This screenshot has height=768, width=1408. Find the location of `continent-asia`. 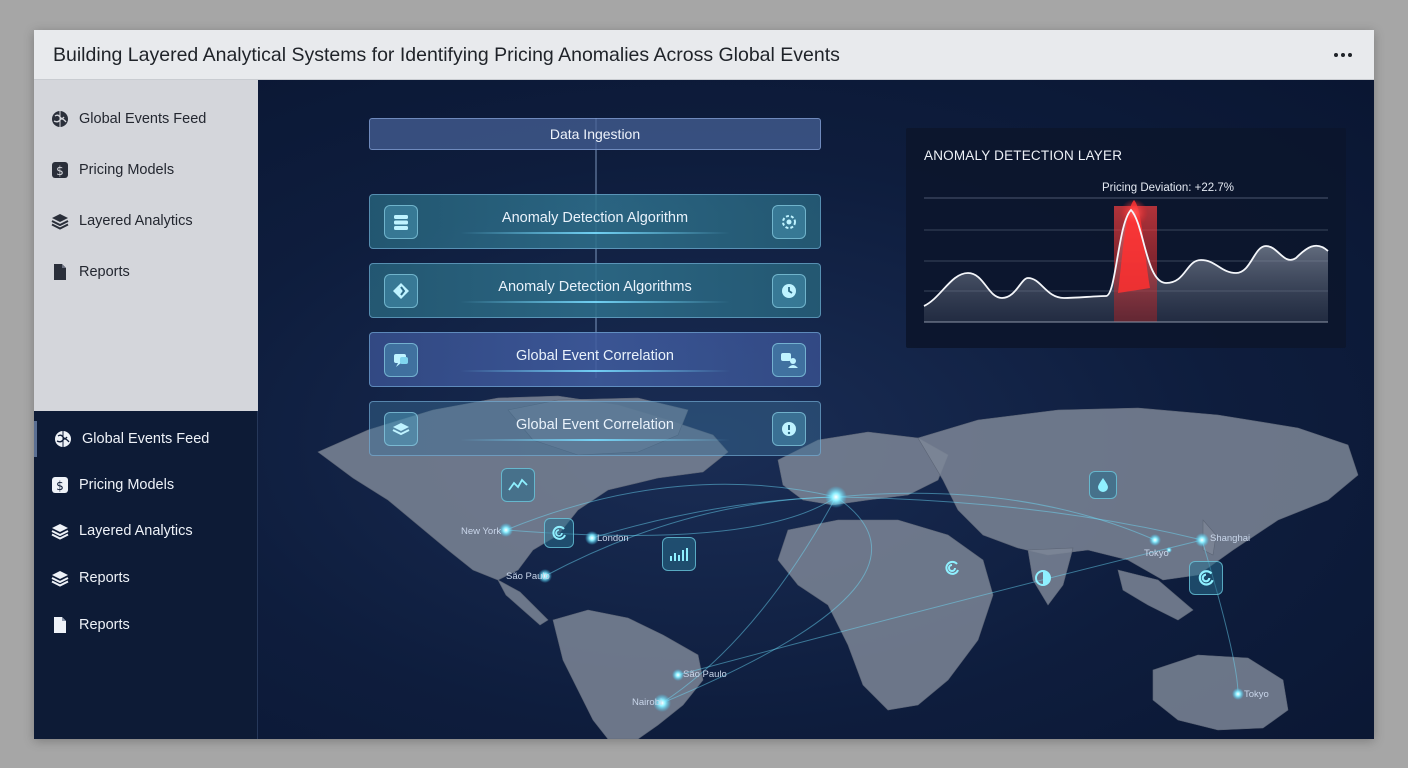

continent-asia is located at coordinates (1138, 494).